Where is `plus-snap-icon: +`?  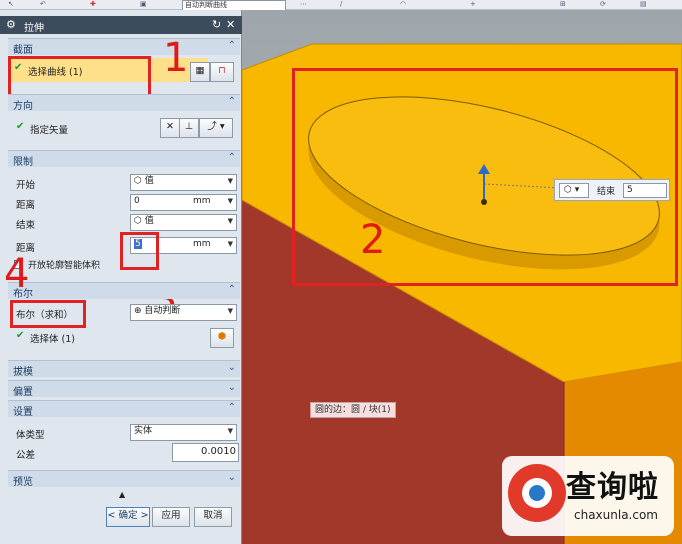
plus-snap-icon: + is located at coordinates (473, 4).